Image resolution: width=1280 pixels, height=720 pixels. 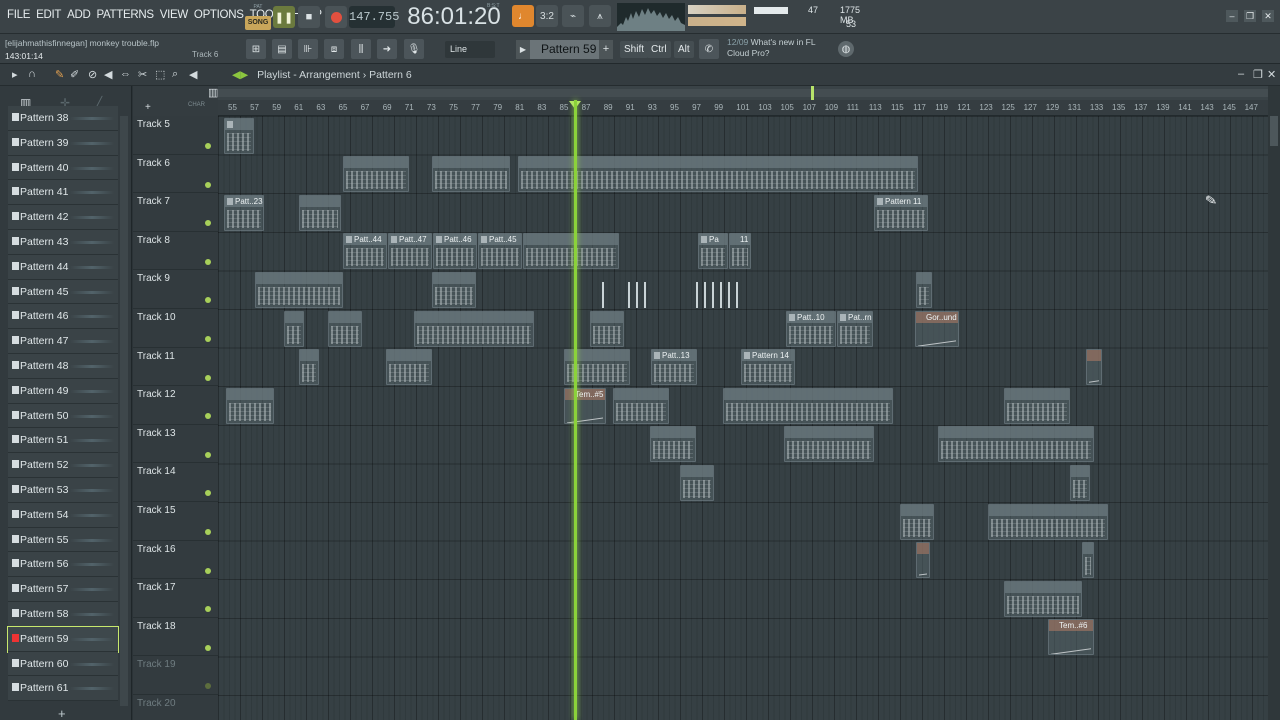 I want to click on pattern-list-item: Pattern 54, so click(x=63, y=515).